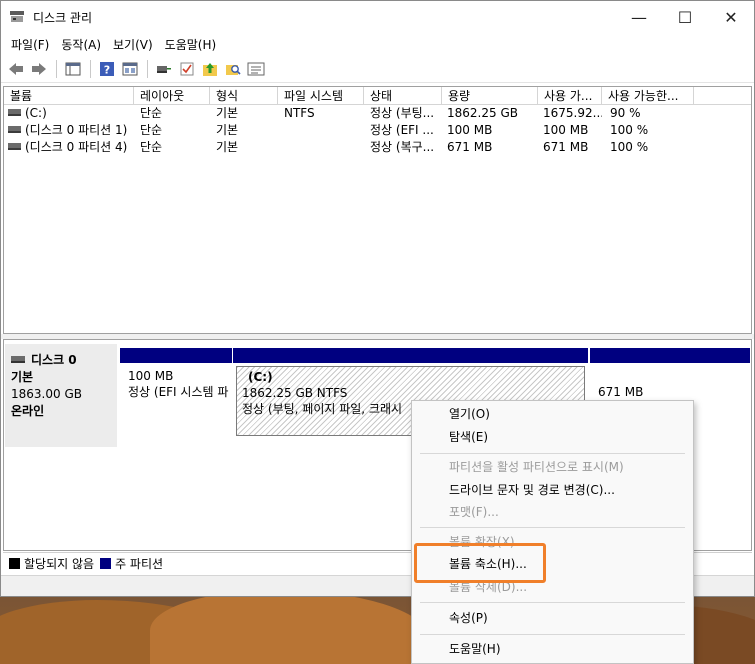 The image size is (755, 664). I want to click on menu-item-mark-active: 파티션을 활성 파티션으로 표시(M), so click(552, 467).